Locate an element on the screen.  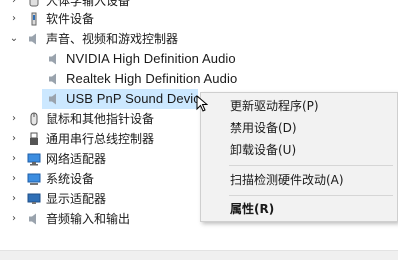
tree-item-realtek-audio: Realtek High Definition Audio is located at coordinates (199, 79).